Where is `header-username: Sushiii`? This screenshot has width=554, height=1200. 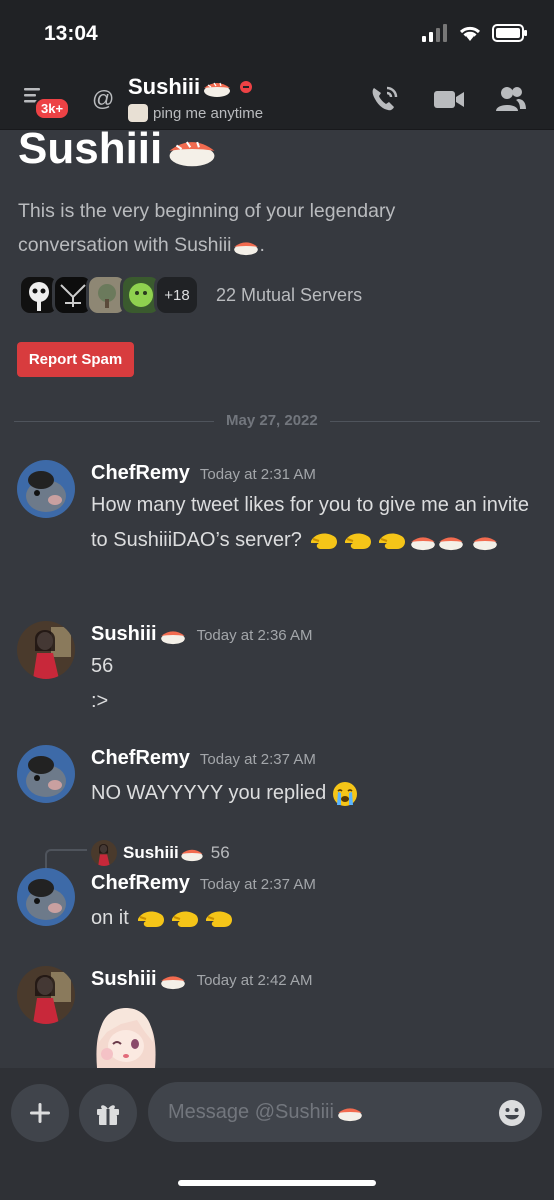
header-username: Sushiii is located at coordinates (190, 87).